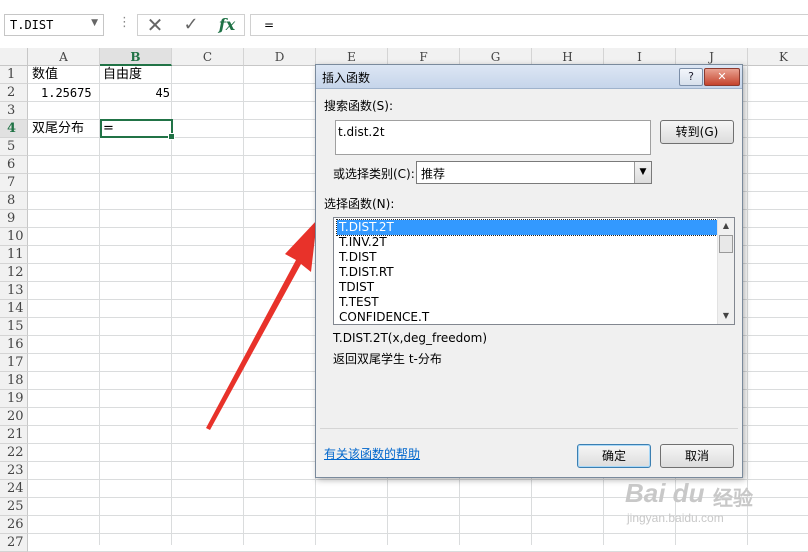 The width and height of the screenshot is (808, 552). What do you see at coordinates (528, 257) in the screenshot?
I see `function-list-item: T.DIST` at bounding box center [528, 257].